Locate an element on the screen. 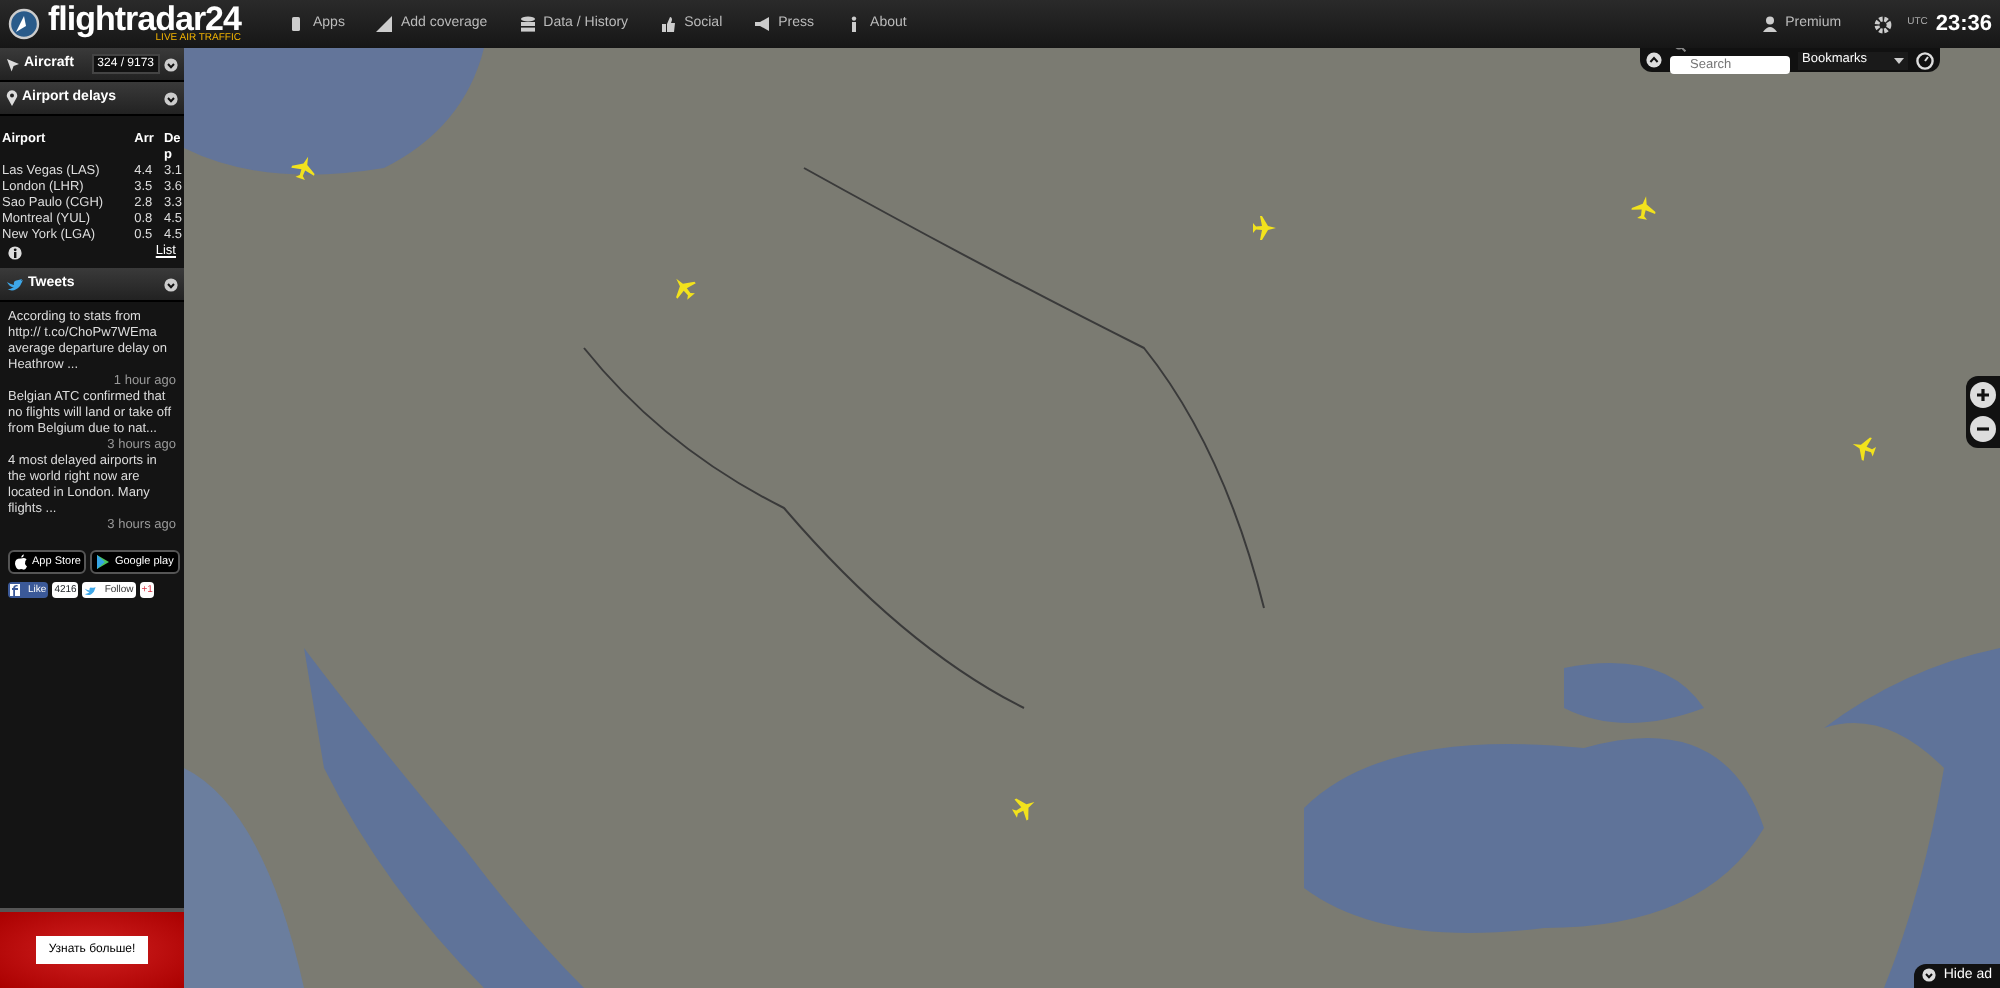 Image resolution: width=2000 pixels, height=988 pixels. collapse-icon is located at coordinates (1654, 60).